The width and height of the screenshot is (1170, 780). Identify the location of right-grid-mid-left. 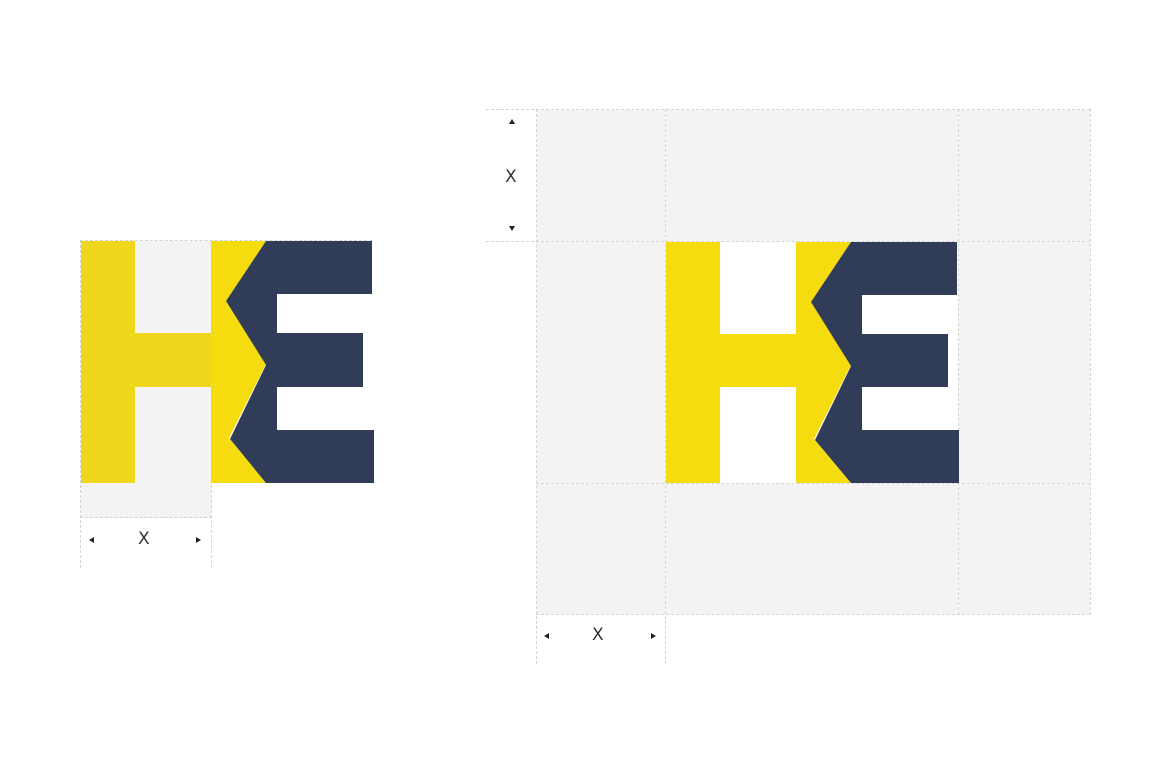
(601, 362).